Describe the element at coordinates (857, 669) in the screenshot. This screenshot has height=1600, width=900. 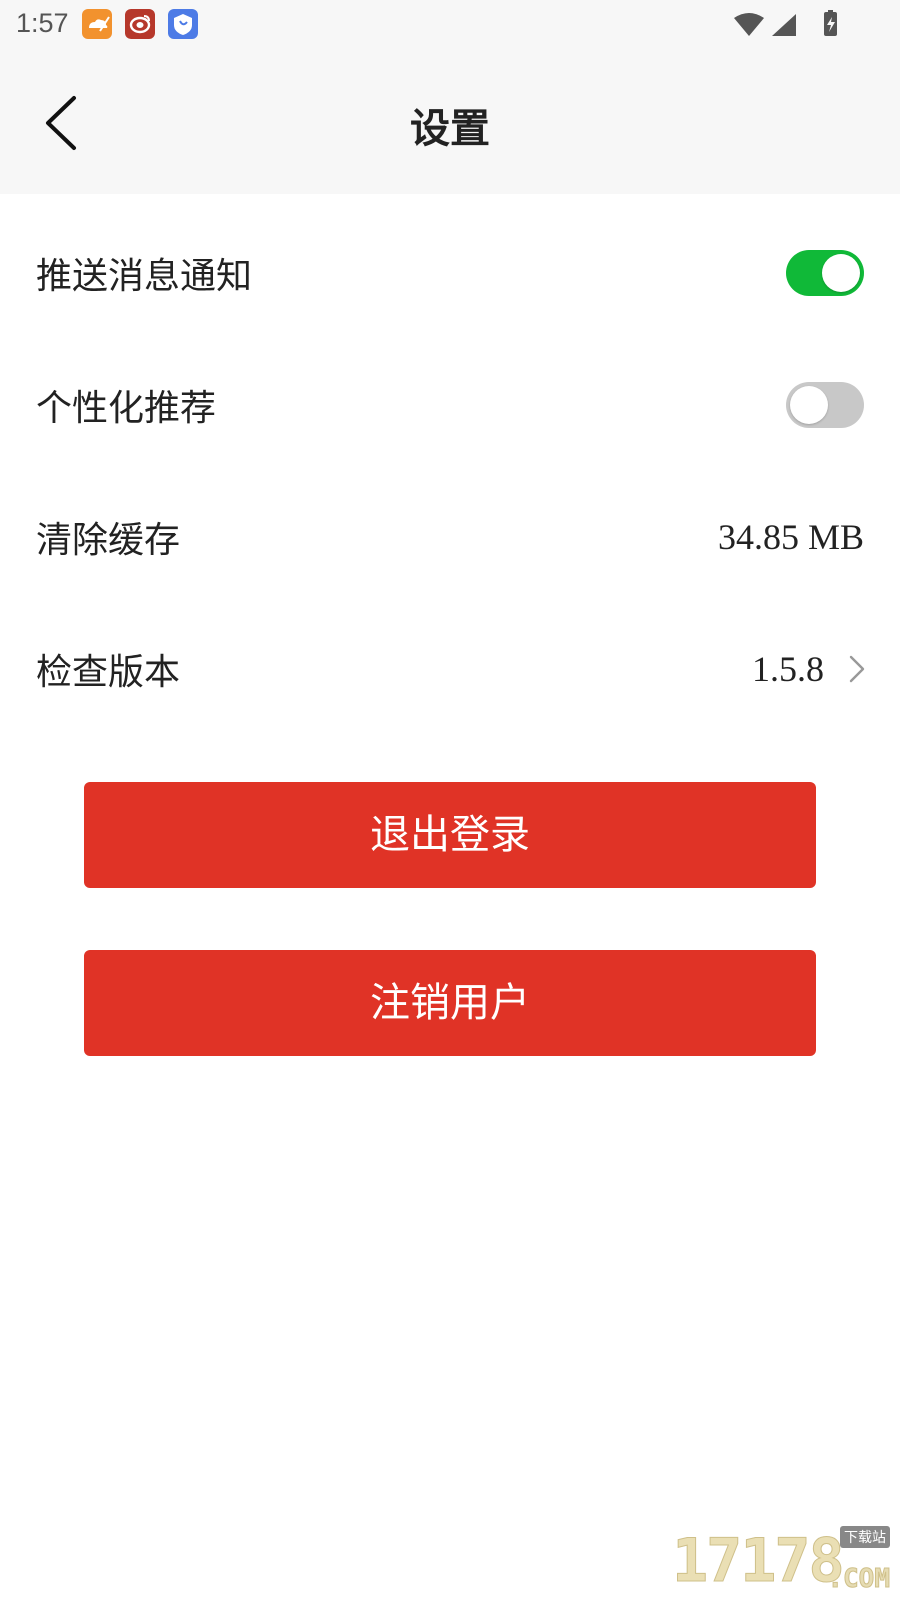
I see `chevron-right-icon` at that location.